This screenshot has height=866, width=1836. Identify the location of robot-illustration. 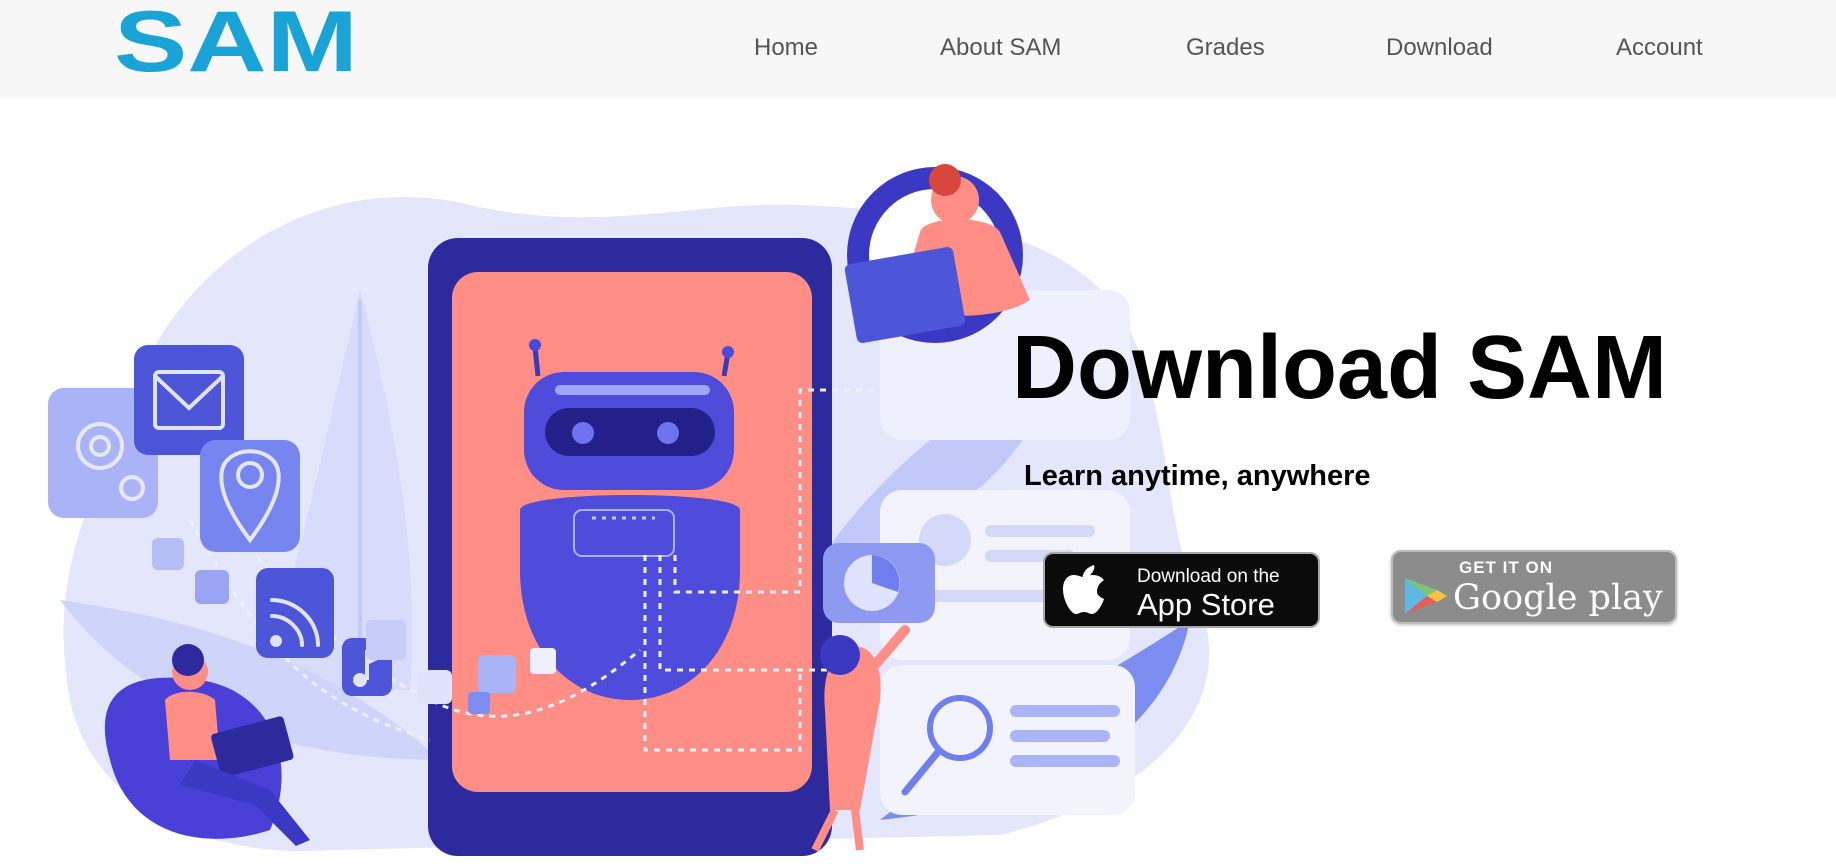
(630, 519).